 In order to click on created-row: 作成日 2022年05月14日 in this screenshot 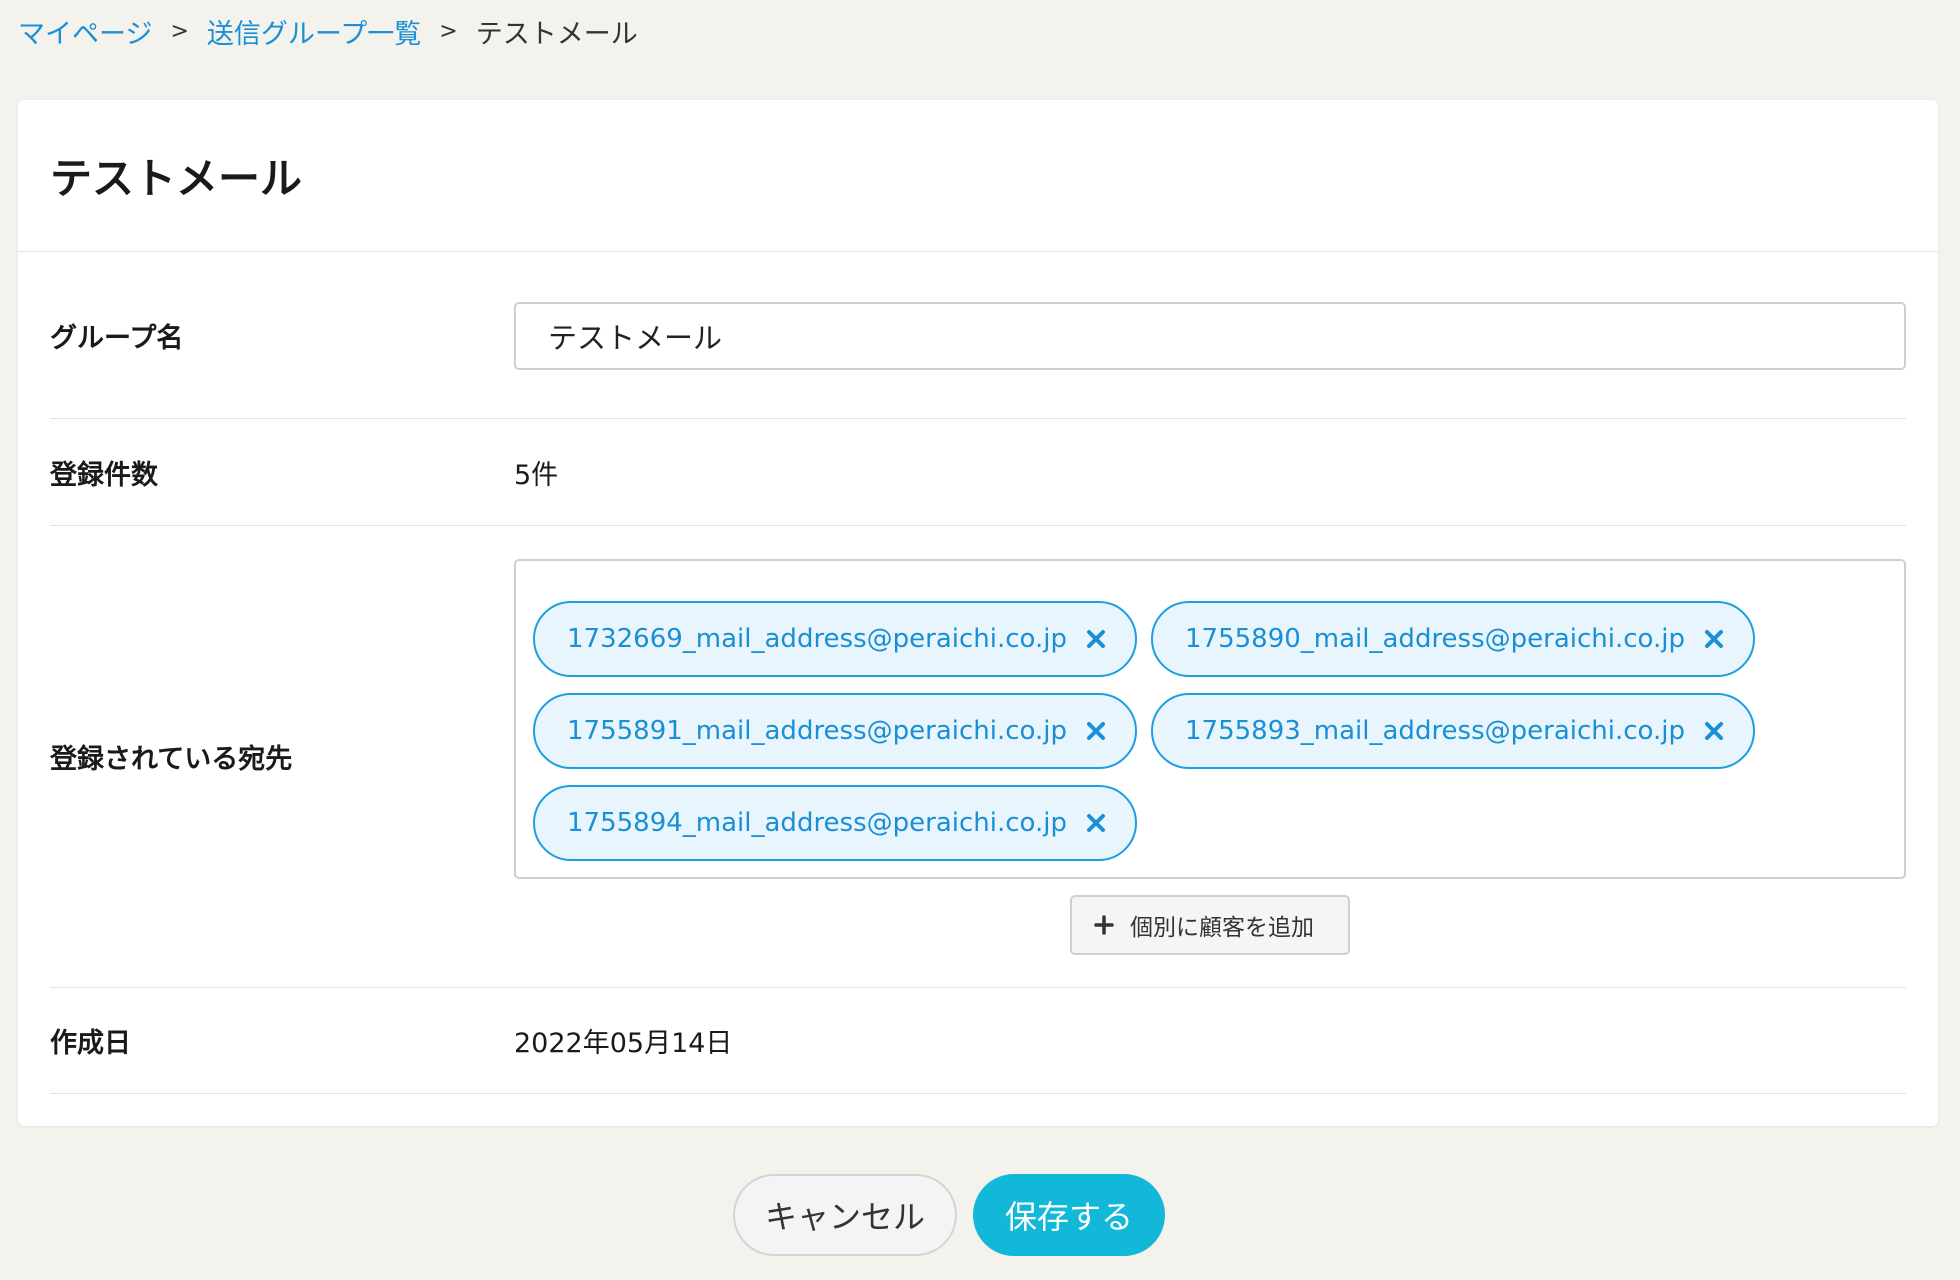, I will do `click(978, 1041)`.